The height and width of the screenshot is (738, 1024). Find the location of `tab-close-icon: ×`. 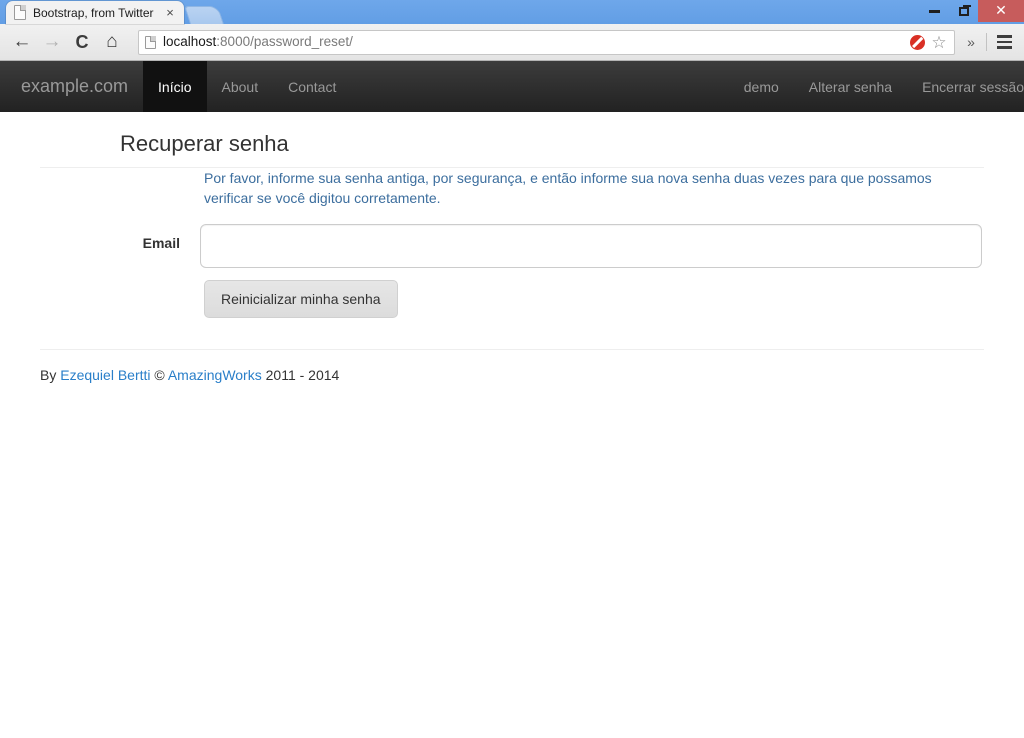

tab-close-icon: × is located at coordinates (170, 13).